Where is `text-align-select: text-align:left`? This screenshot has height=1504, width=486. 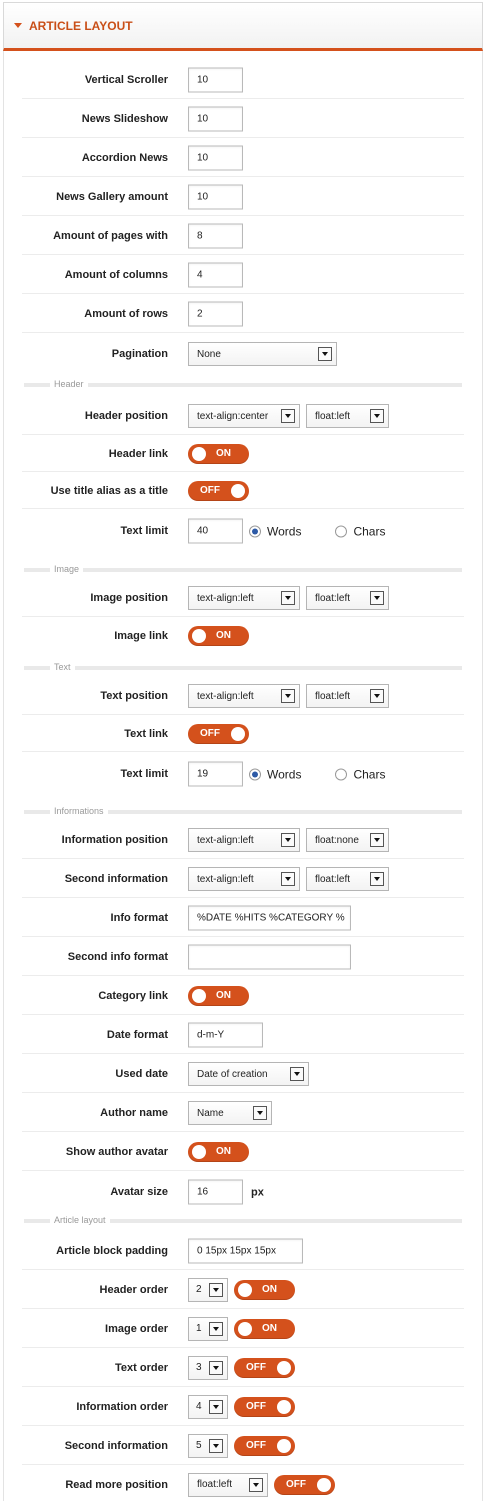 text-align-select: text-align:left is located at coordinates (244, 696).